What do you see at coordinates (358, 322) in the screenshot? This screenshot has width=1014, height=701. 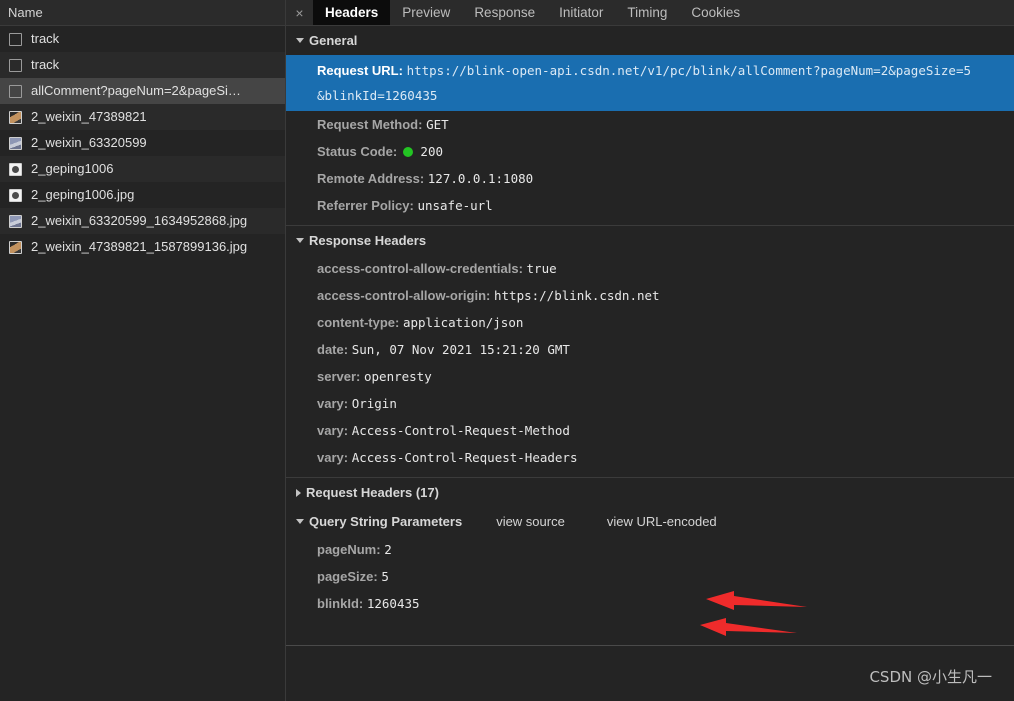 I see `response-header-key: content-type:` at bounding box center [358, 322].